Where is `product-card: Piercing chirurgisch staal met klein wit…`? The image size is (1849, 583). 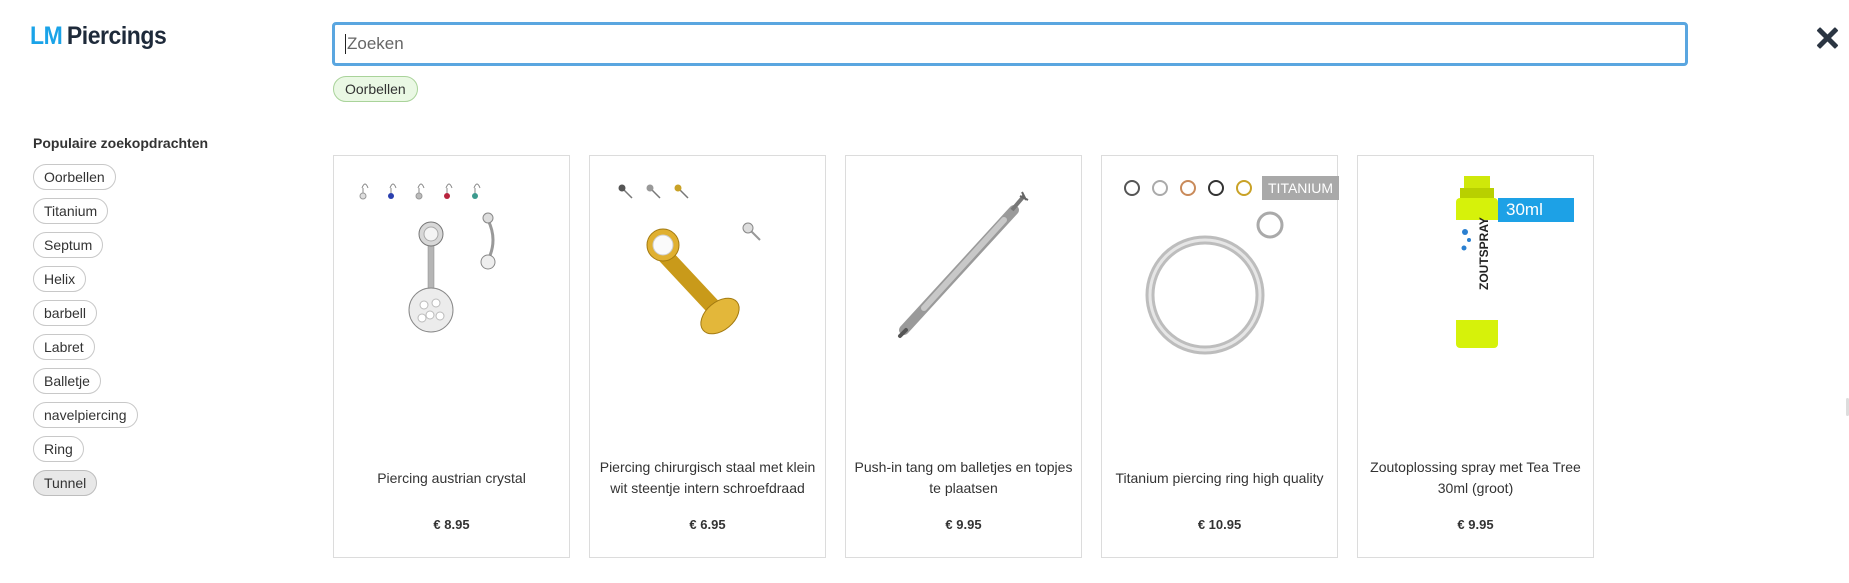 product-card: Piercing chirurgisch staal met klein wit… is located at coordinates (707, 356).